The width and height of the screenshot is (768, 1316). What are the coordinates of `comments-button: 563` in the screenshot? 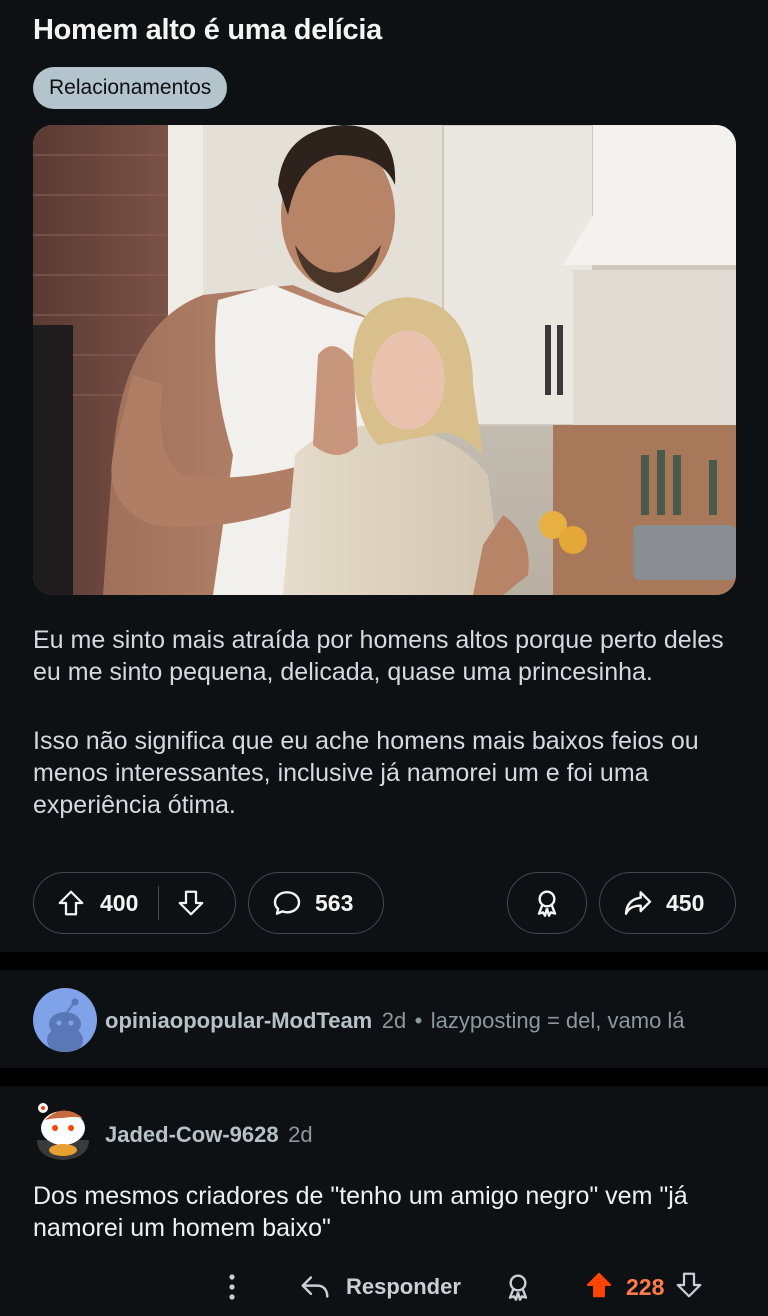 It's located at (316, 903).